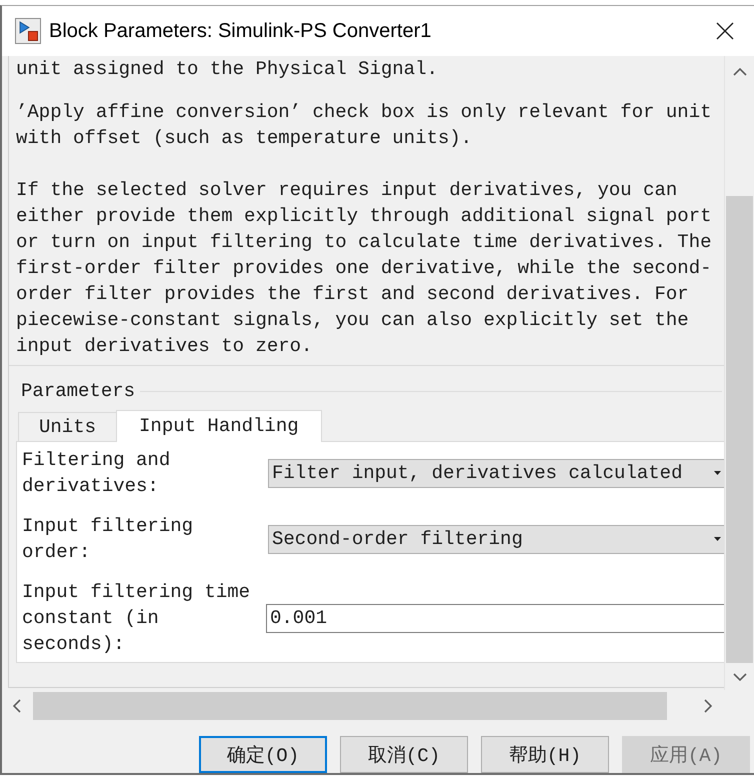 The width and height of the screenshot is (754, 778). I want to click on group-title: Parameters, so click(78, 391).